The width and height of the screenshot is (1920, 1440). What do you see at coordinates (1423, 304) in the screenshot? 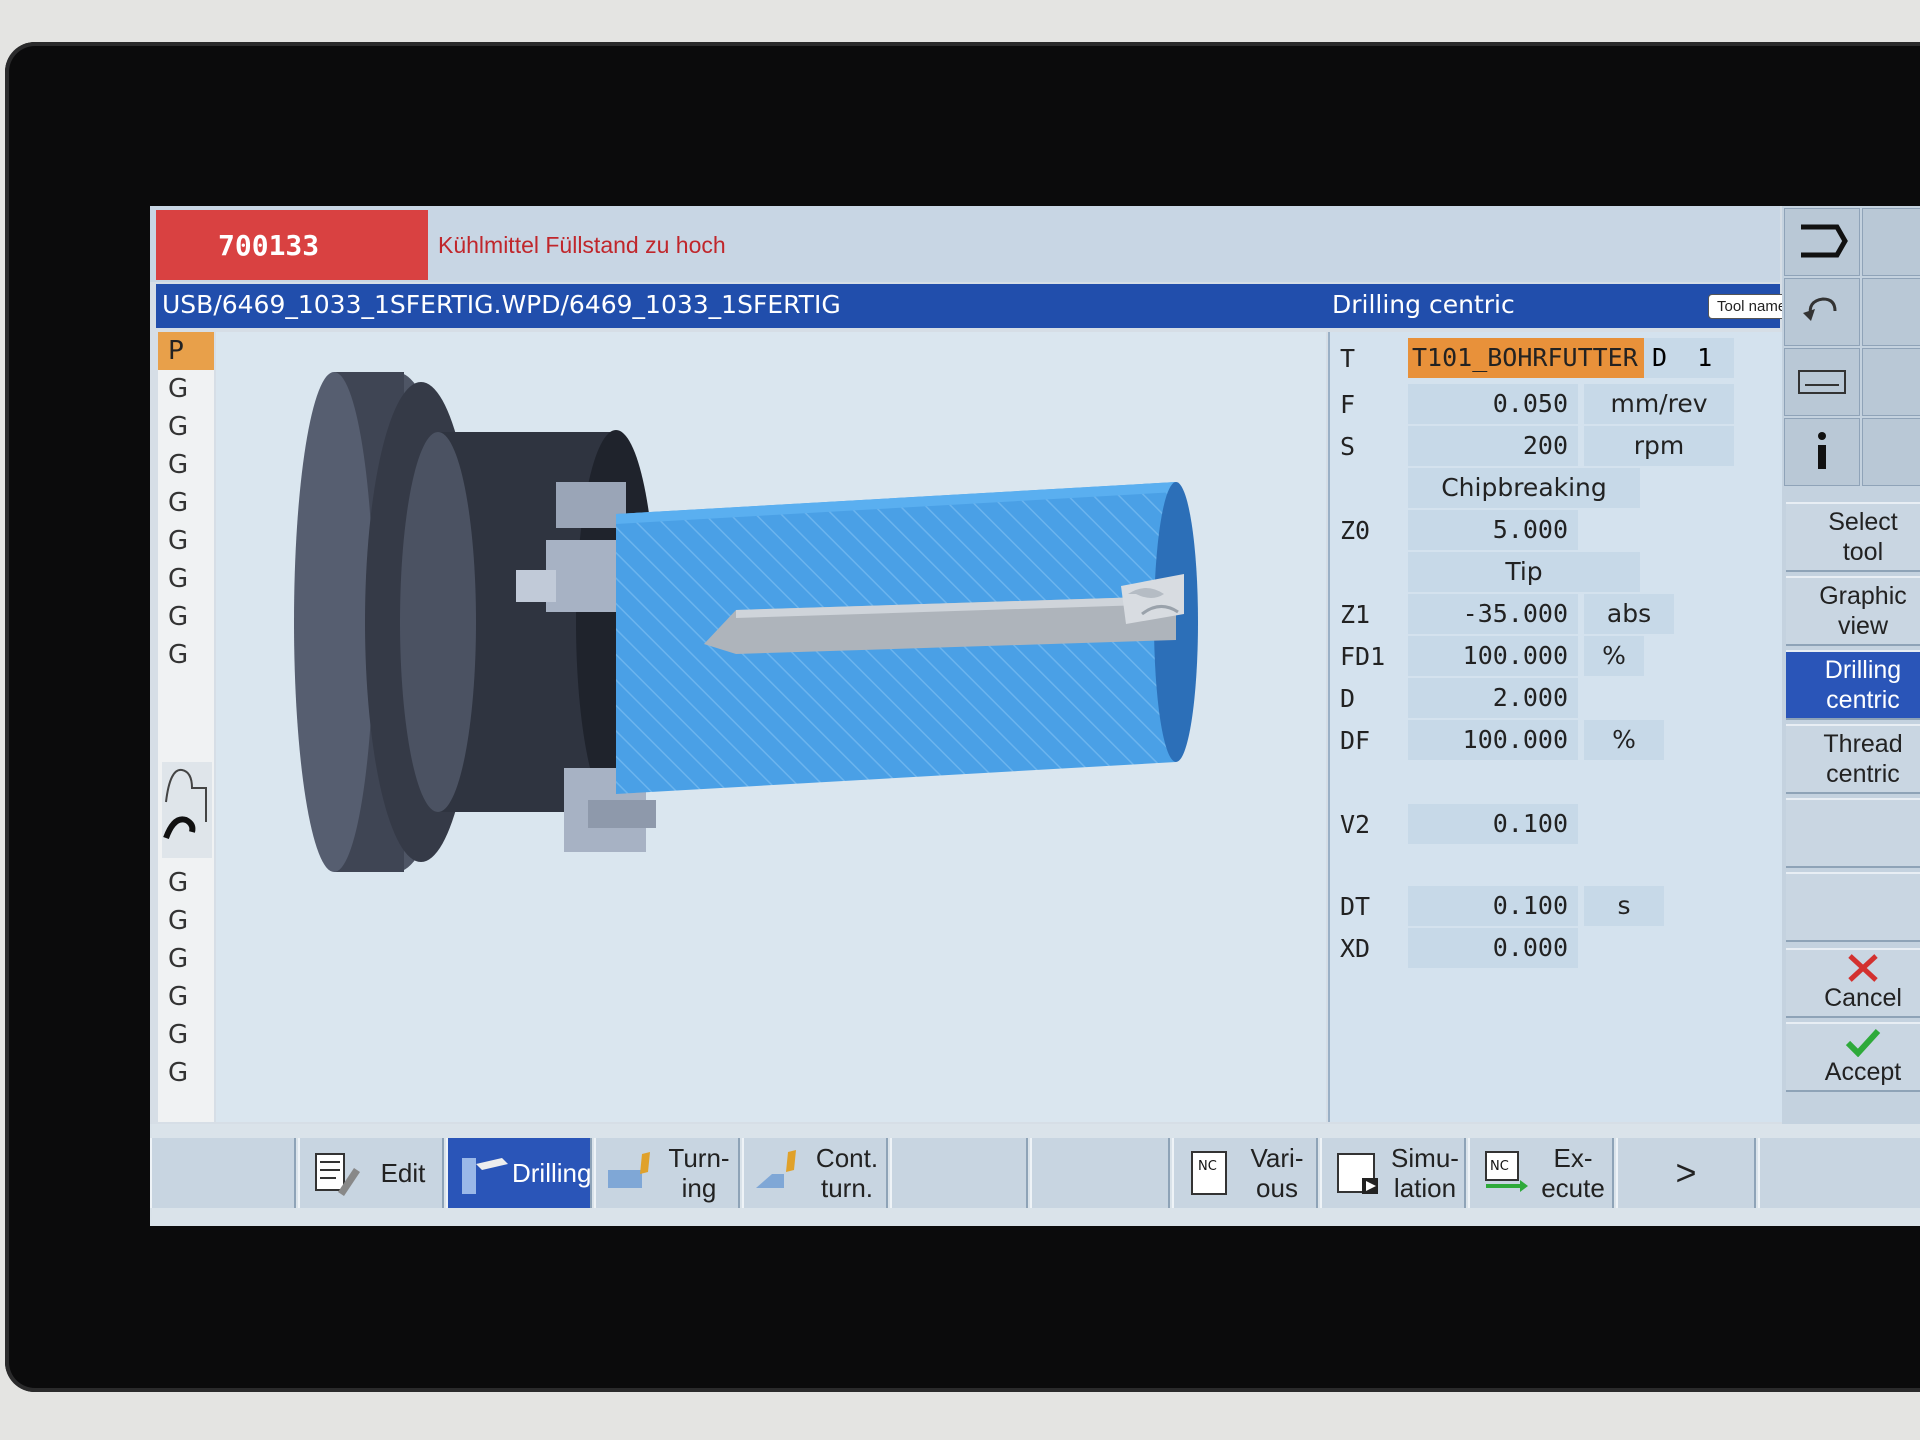
I see `cycle-title: Drilling centric` at bounding box center [1423, 304].